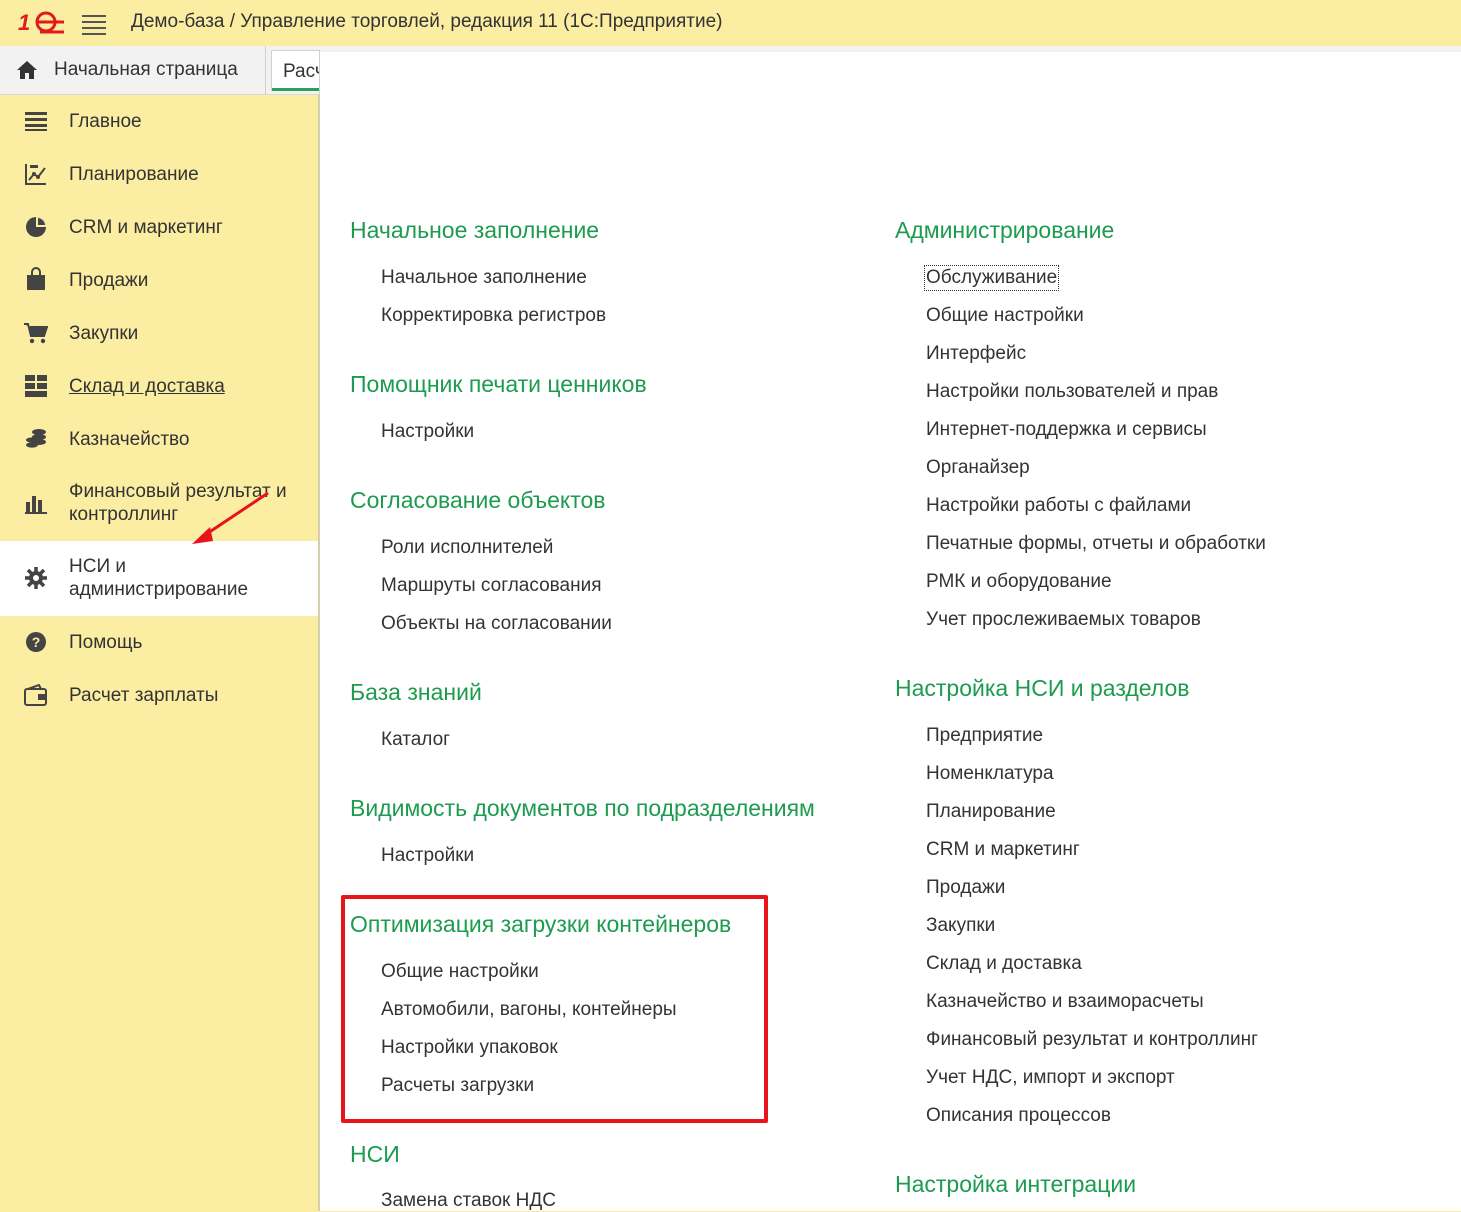  Describe the element at coordinates (36, 174) in the screenshot. I see `planning-chart-icon` at that location.